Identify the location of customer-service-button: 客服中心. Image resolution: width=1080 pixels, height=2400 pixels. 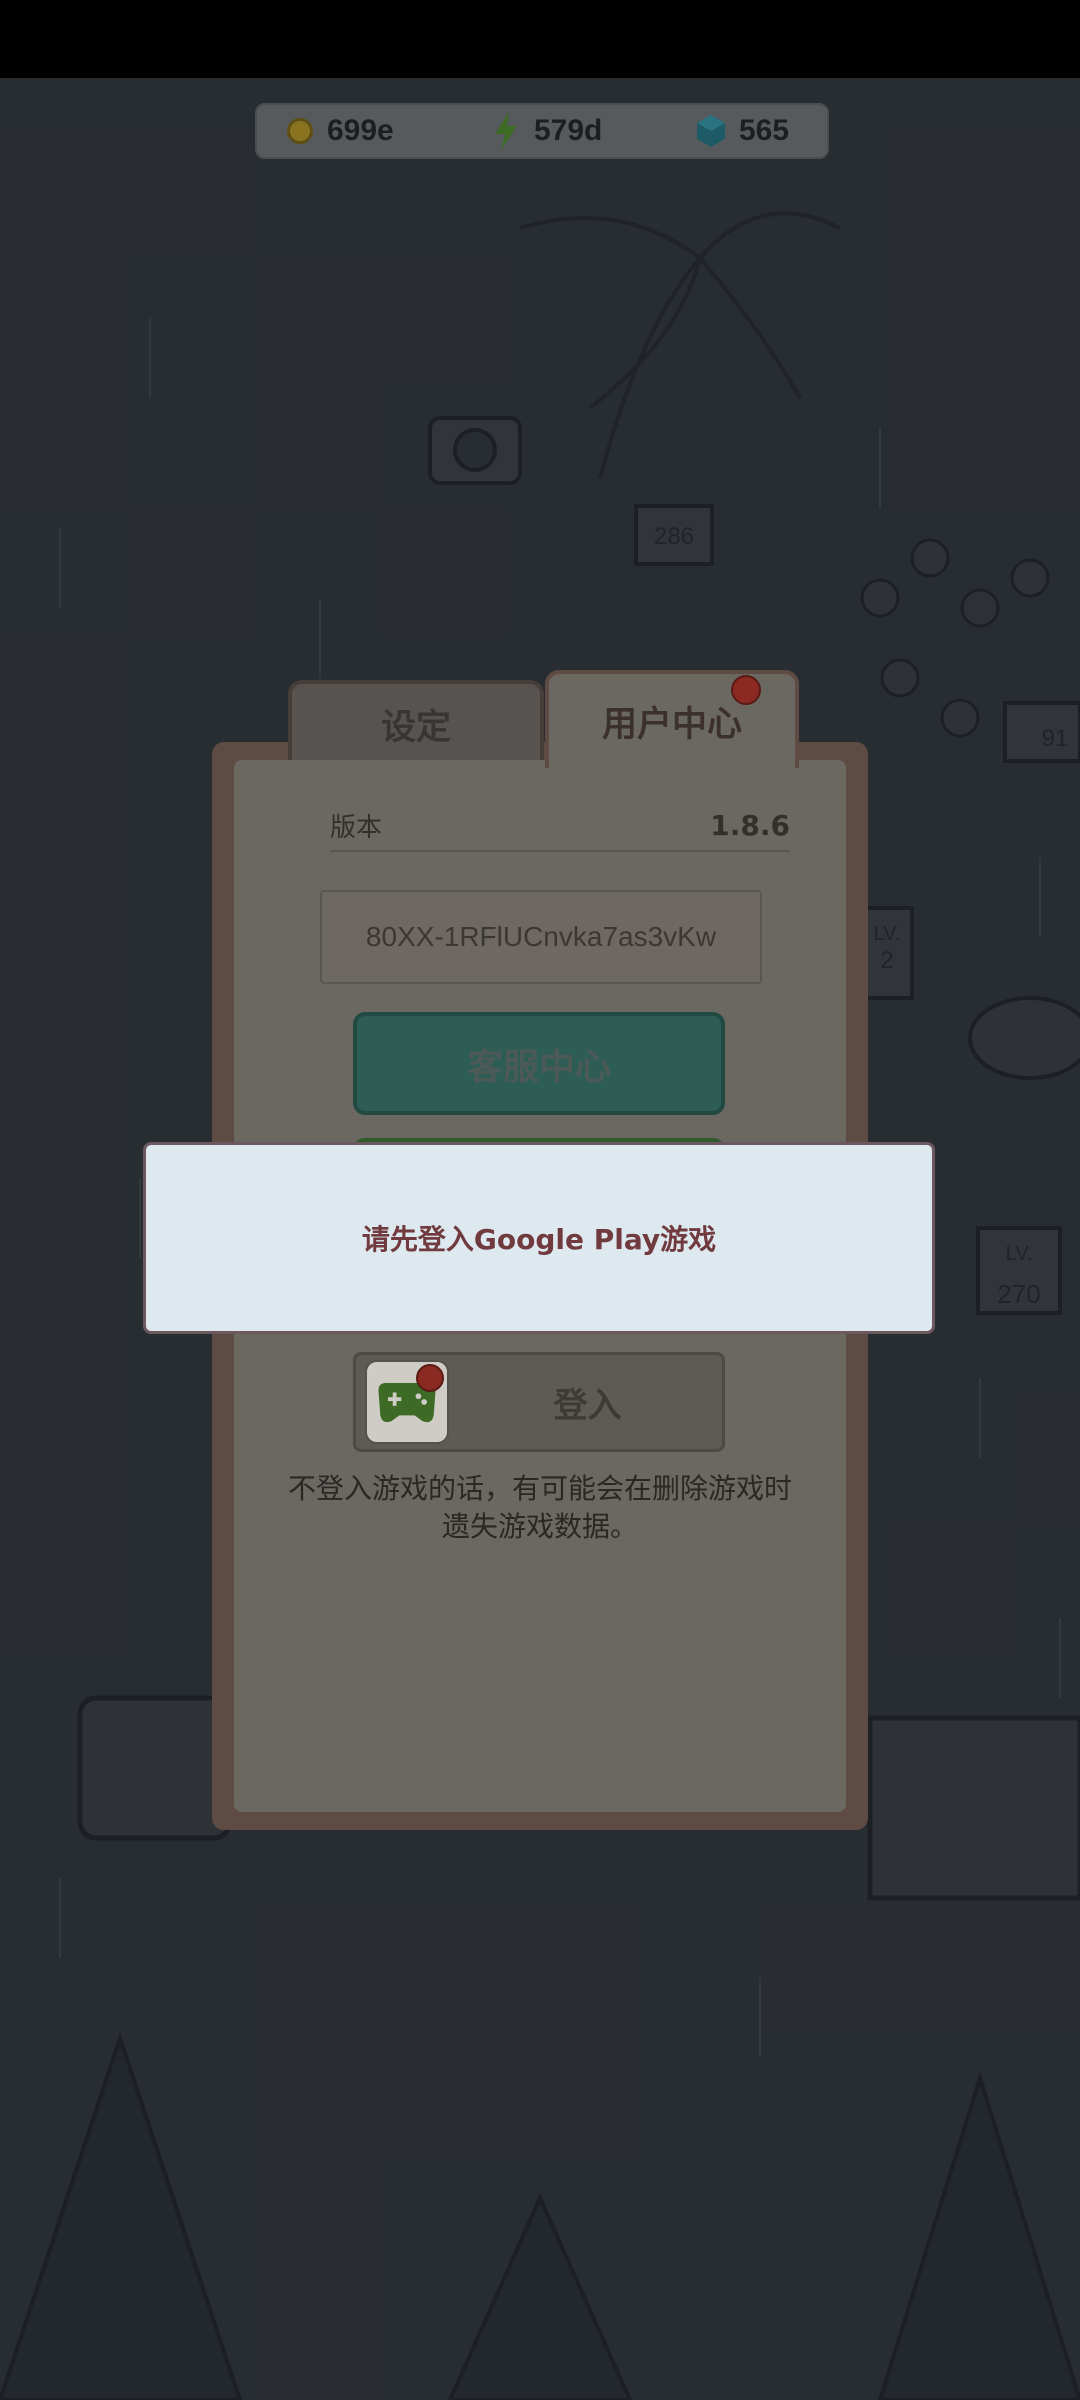
(539, 1063).